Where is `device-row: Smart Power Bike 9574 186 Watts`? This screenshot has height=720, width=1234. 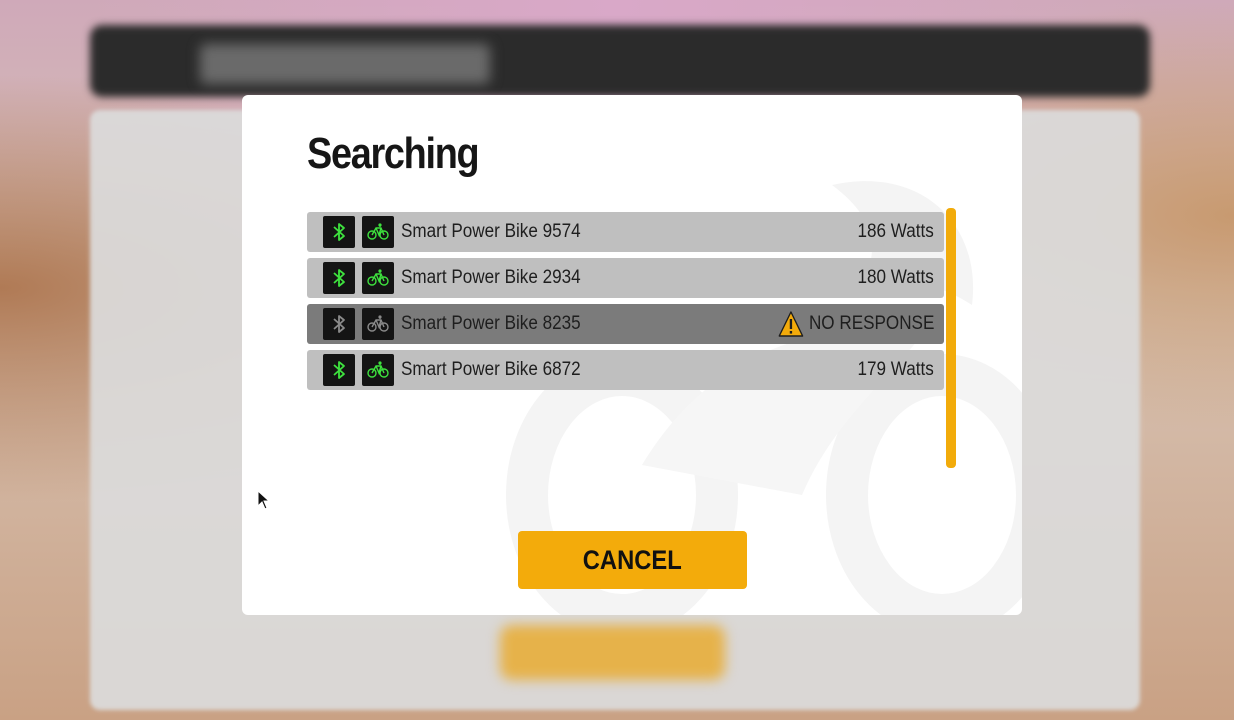 device-row: Smart Power Bike 9574 186 Watts is located at coordinates (625, 232).